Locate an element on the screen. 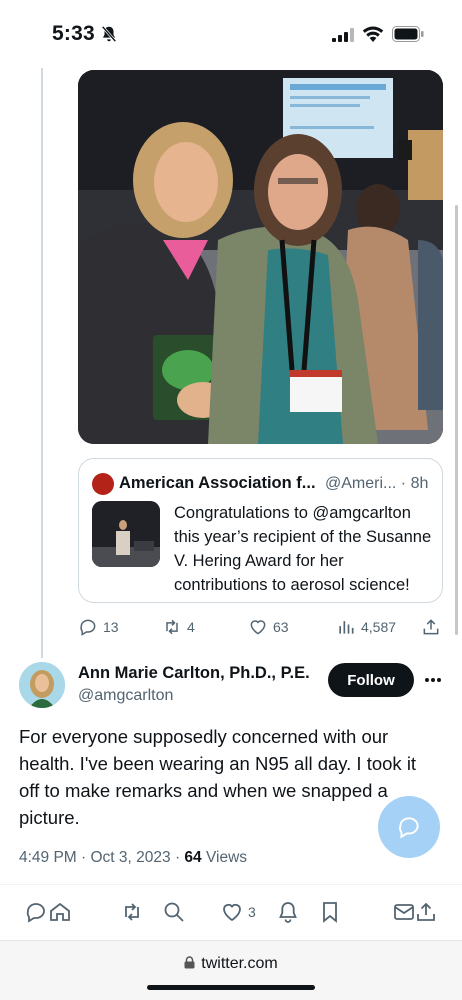 This screenshot has height=1000, width=462. cellular-signal-icon is located at coordinates (343, 35).